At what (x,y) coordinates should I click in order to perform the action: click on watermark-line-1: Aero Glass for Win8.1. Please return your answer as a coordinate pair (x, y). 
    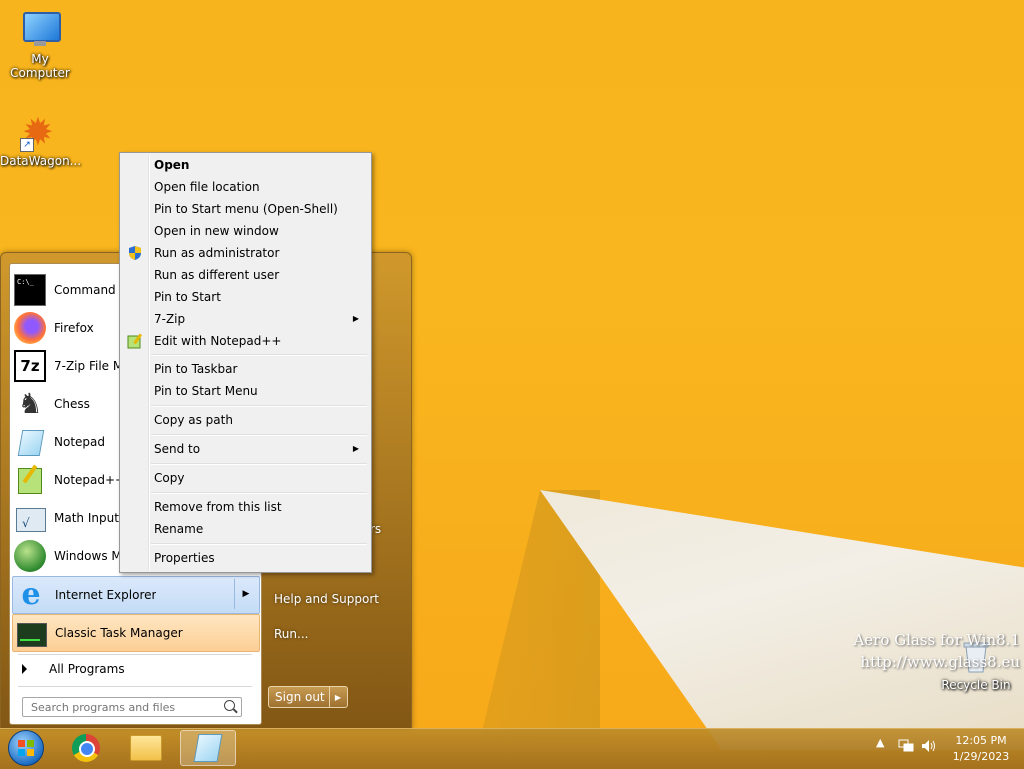
    Looking at the image, I should click on (936, 640).